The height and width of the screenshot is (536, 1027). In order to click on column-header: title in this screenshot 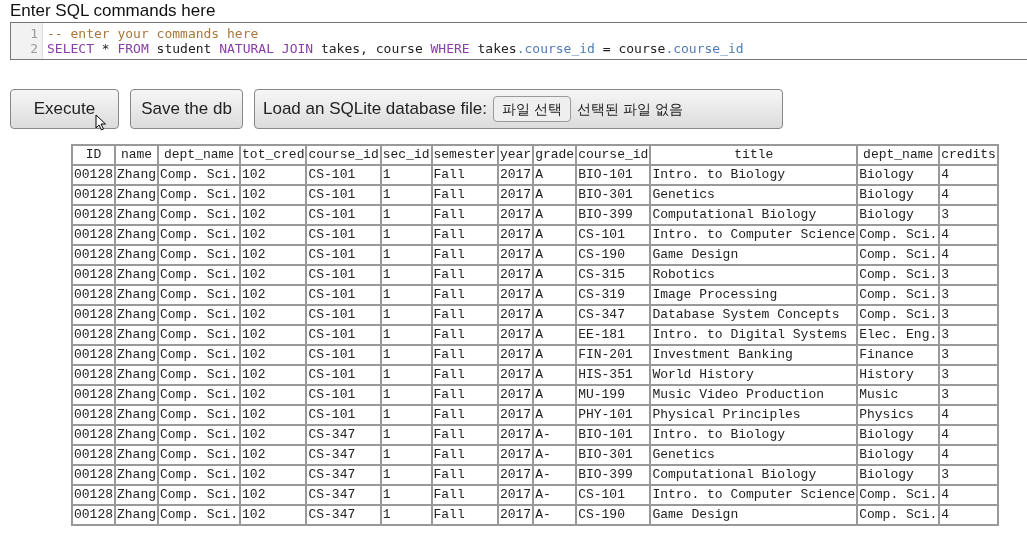, I will do `click(754, 155)`.